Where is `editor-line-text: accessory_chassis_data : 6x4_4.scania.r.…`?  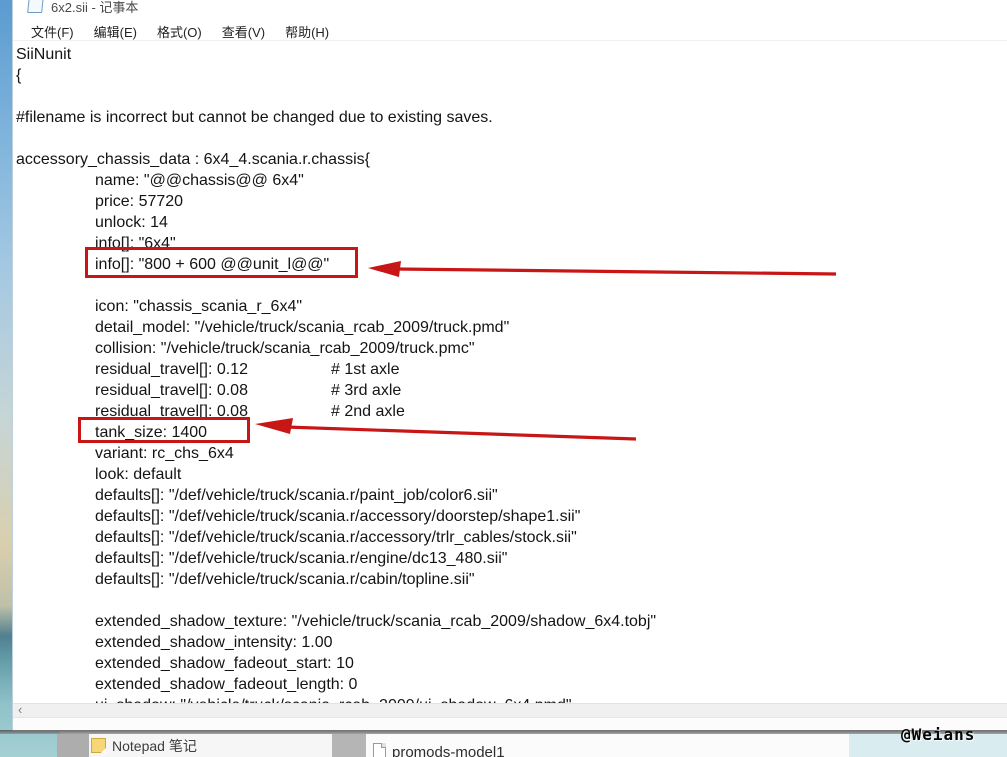
editor-line-text: accessory_chassis_data : 6x4_4.scania.r.… is located at coordinates (193, 159).